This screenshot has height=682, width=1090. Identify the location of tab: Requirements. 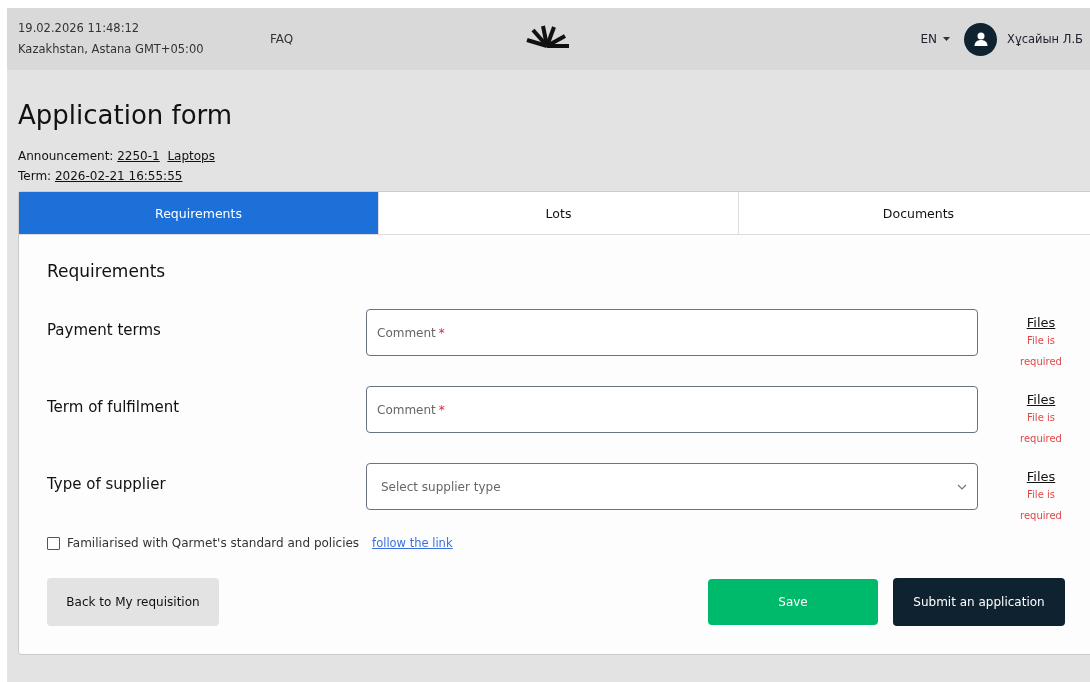
(199, 213).